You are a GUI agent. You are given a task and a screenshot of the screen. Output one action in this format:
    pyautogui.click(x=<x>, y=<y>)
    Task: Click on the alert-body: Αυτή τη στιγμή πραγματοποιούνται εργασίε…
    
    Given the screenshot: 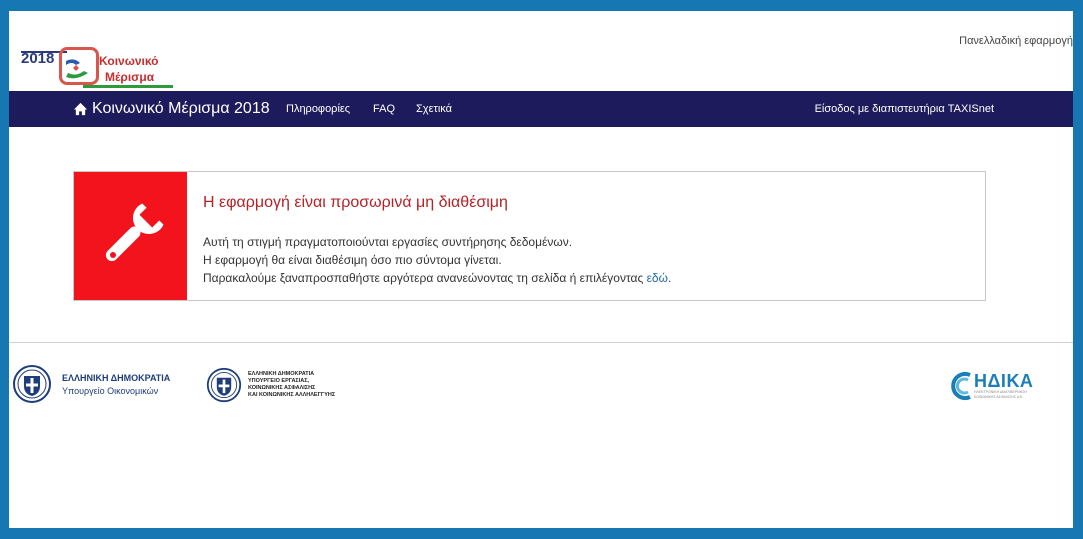 What is the action you would take?
    pyautogui.click(x=437, y=260)
    